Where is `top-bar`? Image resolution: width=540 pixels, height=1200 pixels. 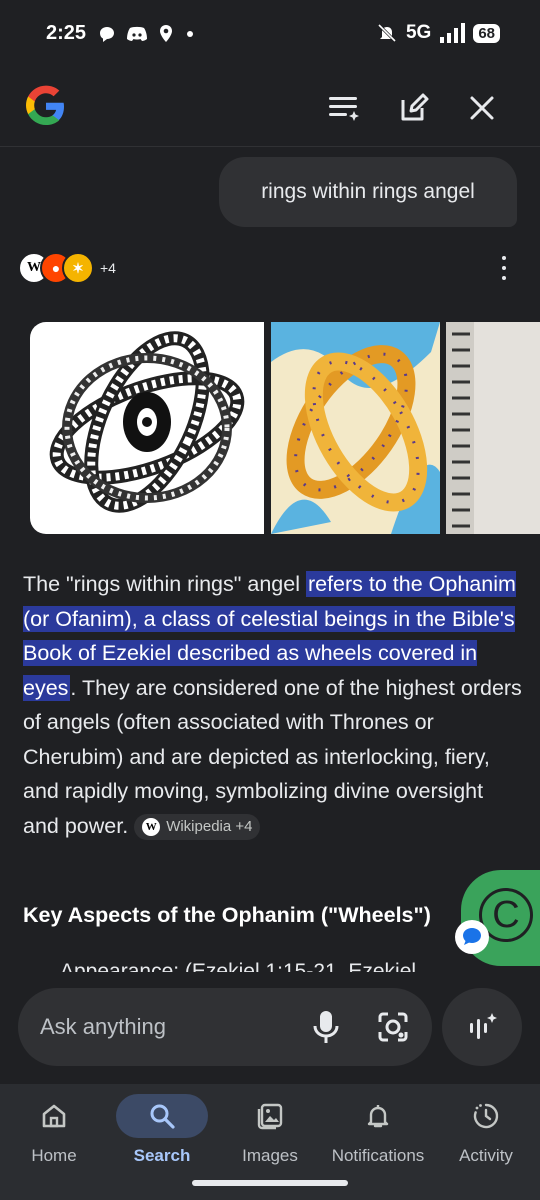 top-bar is located at coordinates (270, 108).